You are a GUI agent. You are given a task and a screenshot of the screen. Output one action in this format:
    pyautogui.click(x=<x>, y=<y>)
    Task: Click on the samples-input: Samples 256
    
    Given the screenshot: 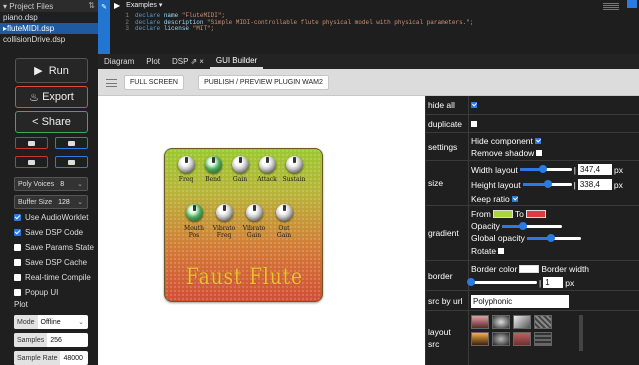 What is the action you would take?
    pyautogui.click(x=51, y=340)
    